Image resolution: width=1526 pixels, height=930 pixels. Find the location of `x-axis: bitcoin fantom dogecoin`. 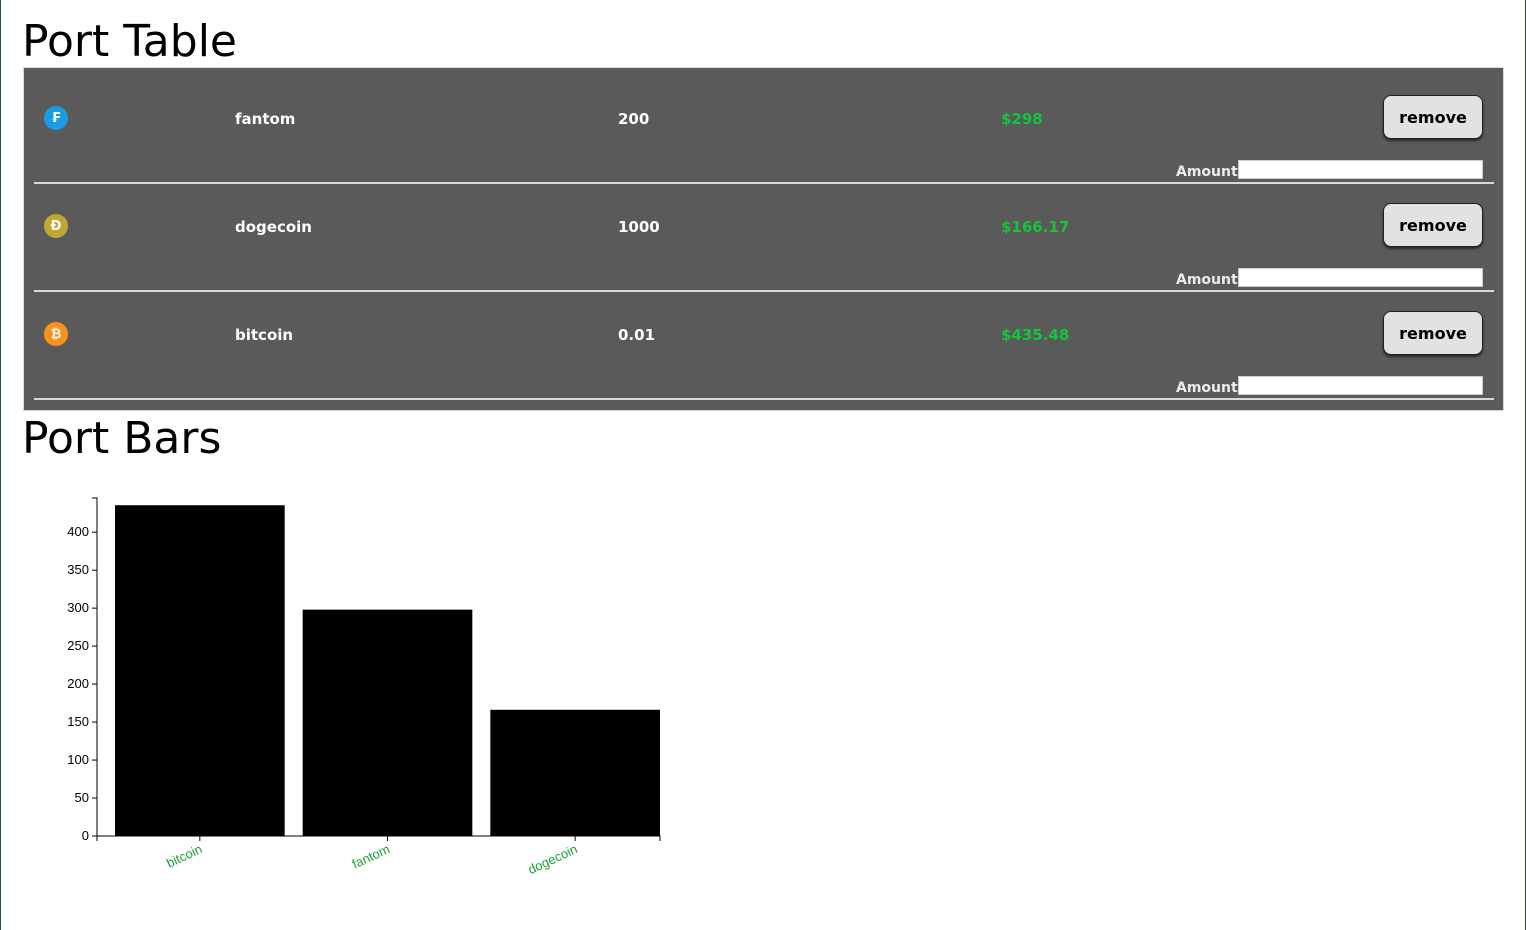

x-axis: bitcoin fantom dogecoin is located at coordinates (378, 856).